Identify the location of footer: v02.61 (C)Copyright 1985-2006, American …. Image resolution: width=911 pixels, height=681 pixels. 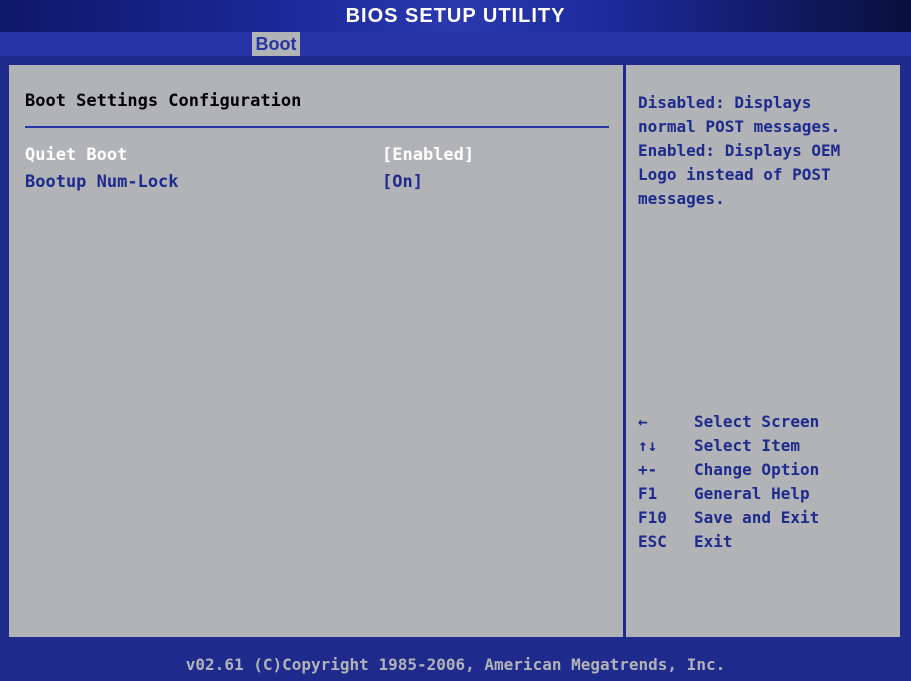
(455, 664).